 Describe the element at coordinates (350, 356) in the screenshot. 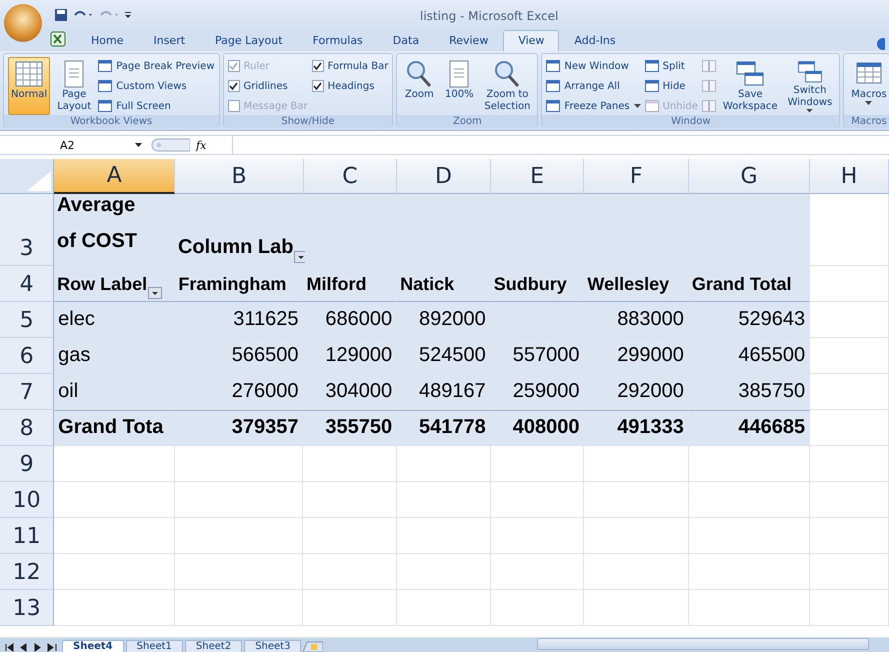

I see `table-cell: 129000` at that location.